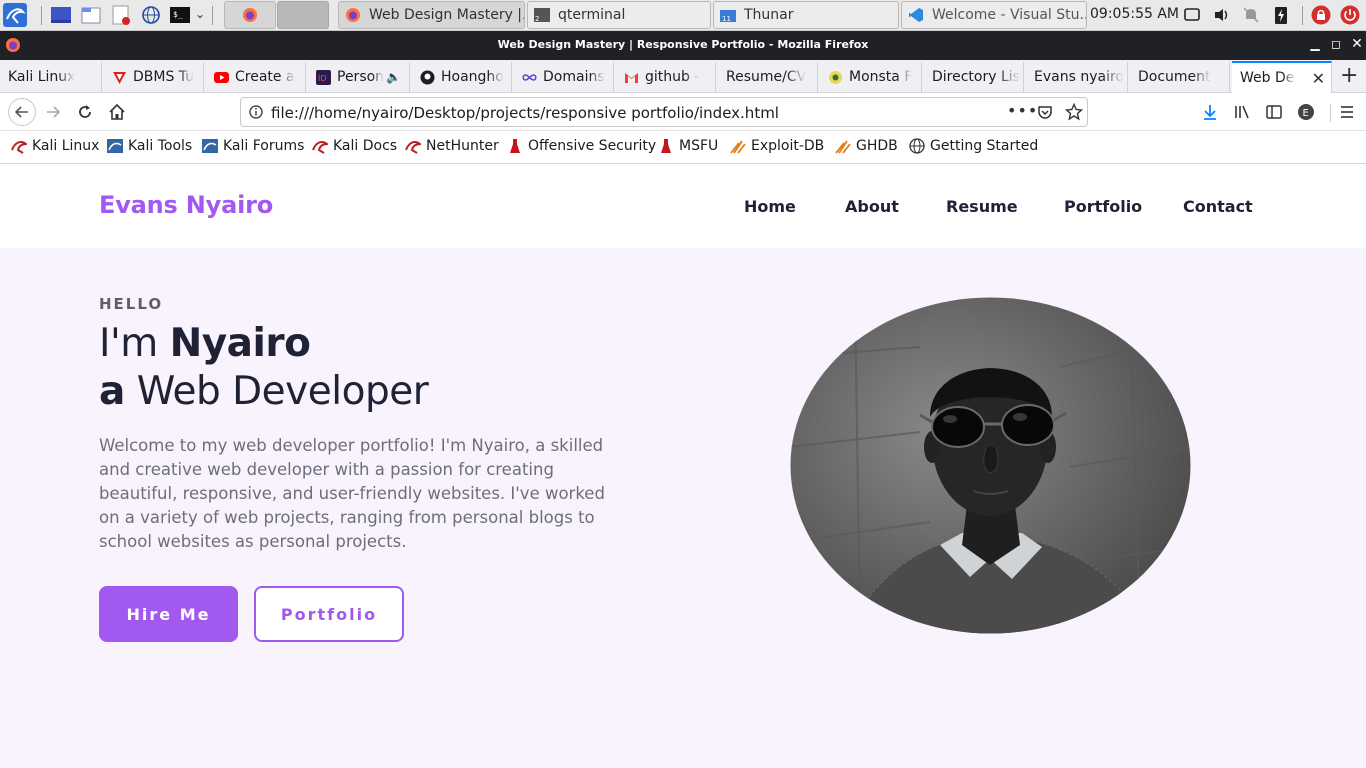 The height and width of the screenshot is (768, 1366). What do you see at coordinates (1210, 112) in the screenshot?
I see `download-icon` at bounding box center [1210, 112].